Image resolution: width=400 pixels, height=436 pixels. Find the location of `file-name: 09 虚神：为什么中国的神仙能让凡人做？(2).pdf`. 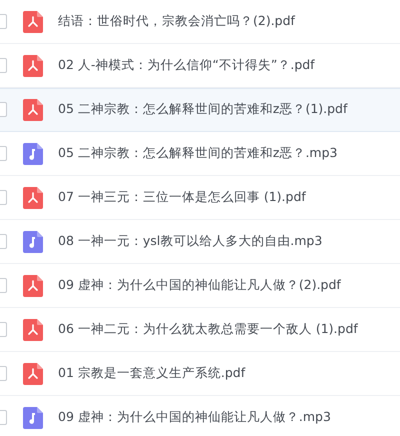

file-name: 09 虚神：为什么中国的神仙能让凡人做？(2).pdf is located at coordinates (199, 285).